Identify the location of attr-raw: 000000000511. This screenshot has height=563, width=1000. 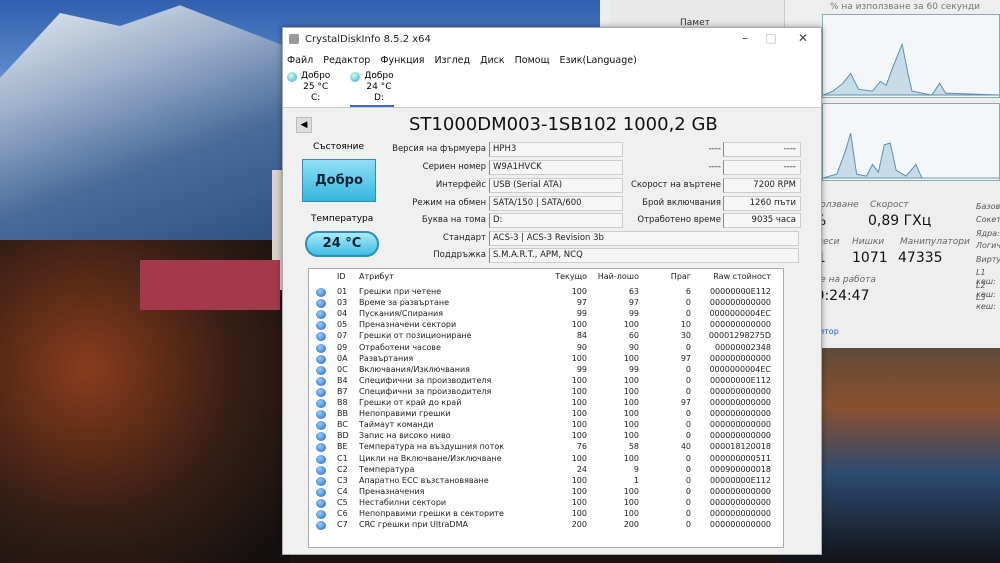
(740, 458).